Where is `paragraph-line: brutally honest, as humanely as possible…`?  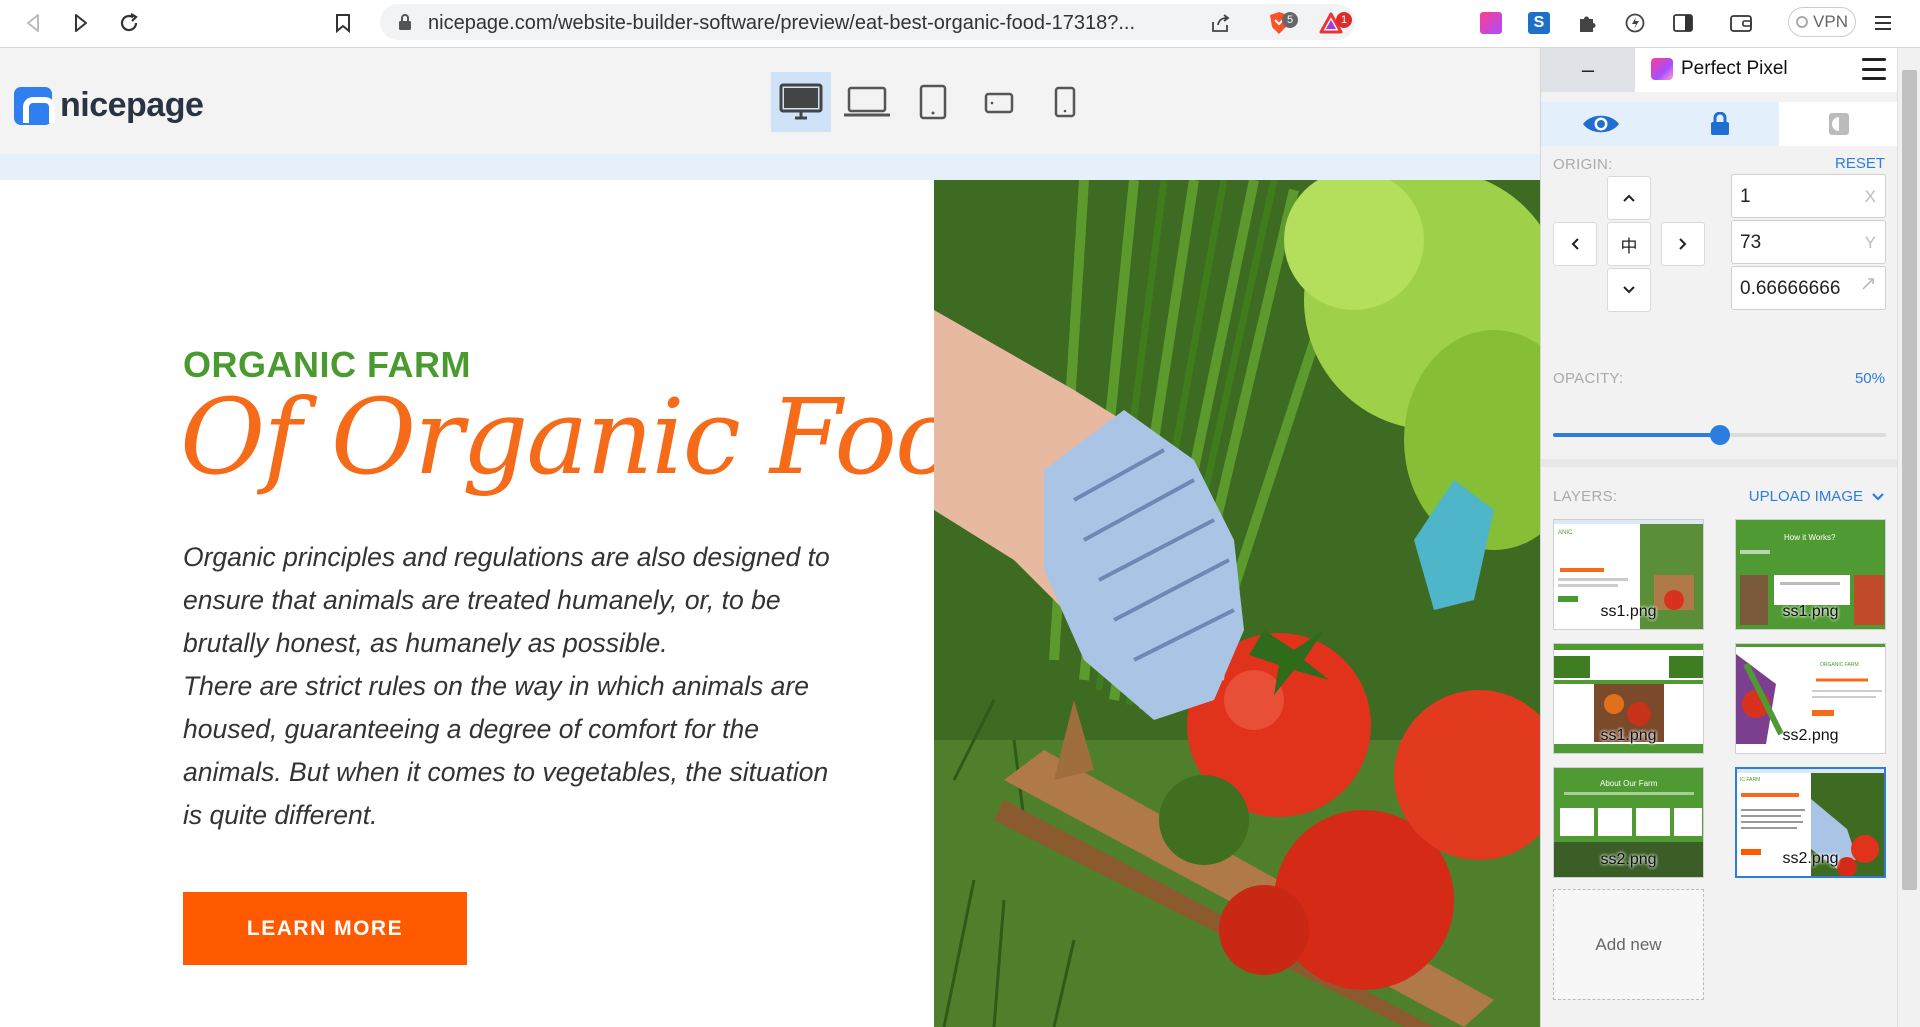
paragraph-line: brutally honest, as humanely as possible… is located at coordinates (425, 643).